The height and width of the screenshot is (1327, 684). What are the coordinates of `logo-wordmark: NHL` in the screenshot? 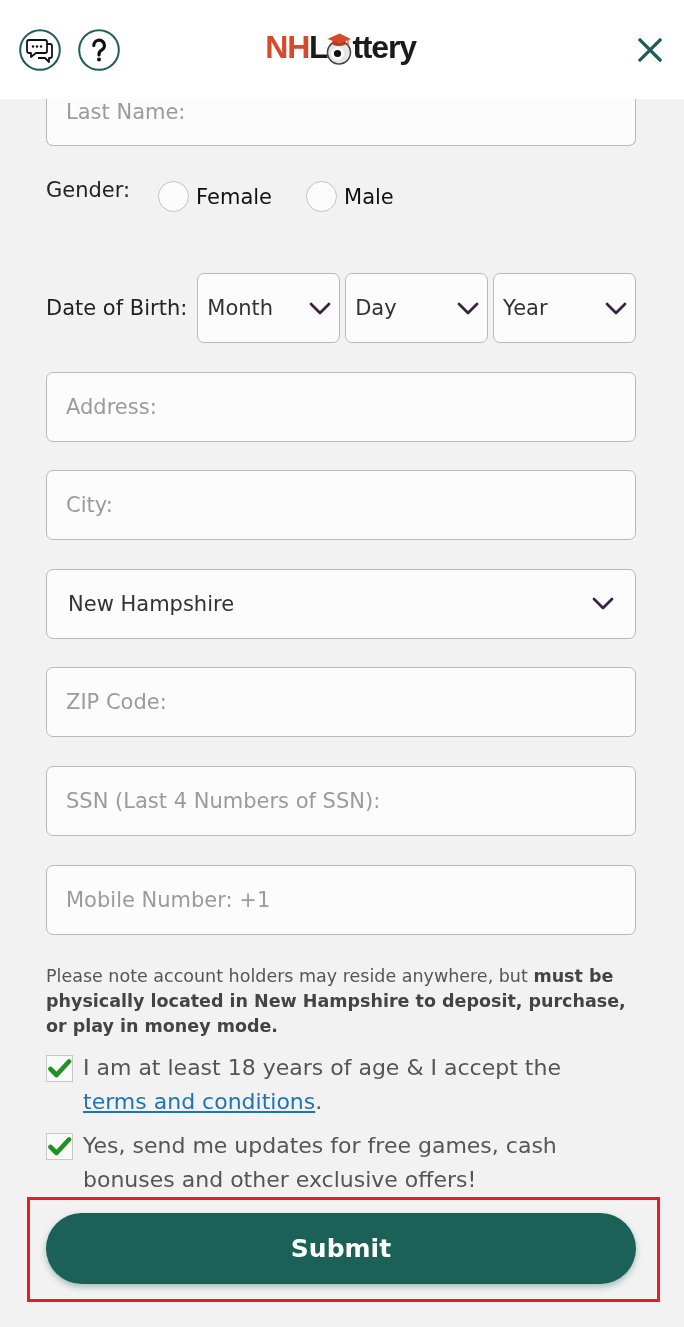 It's located at (296, 46).